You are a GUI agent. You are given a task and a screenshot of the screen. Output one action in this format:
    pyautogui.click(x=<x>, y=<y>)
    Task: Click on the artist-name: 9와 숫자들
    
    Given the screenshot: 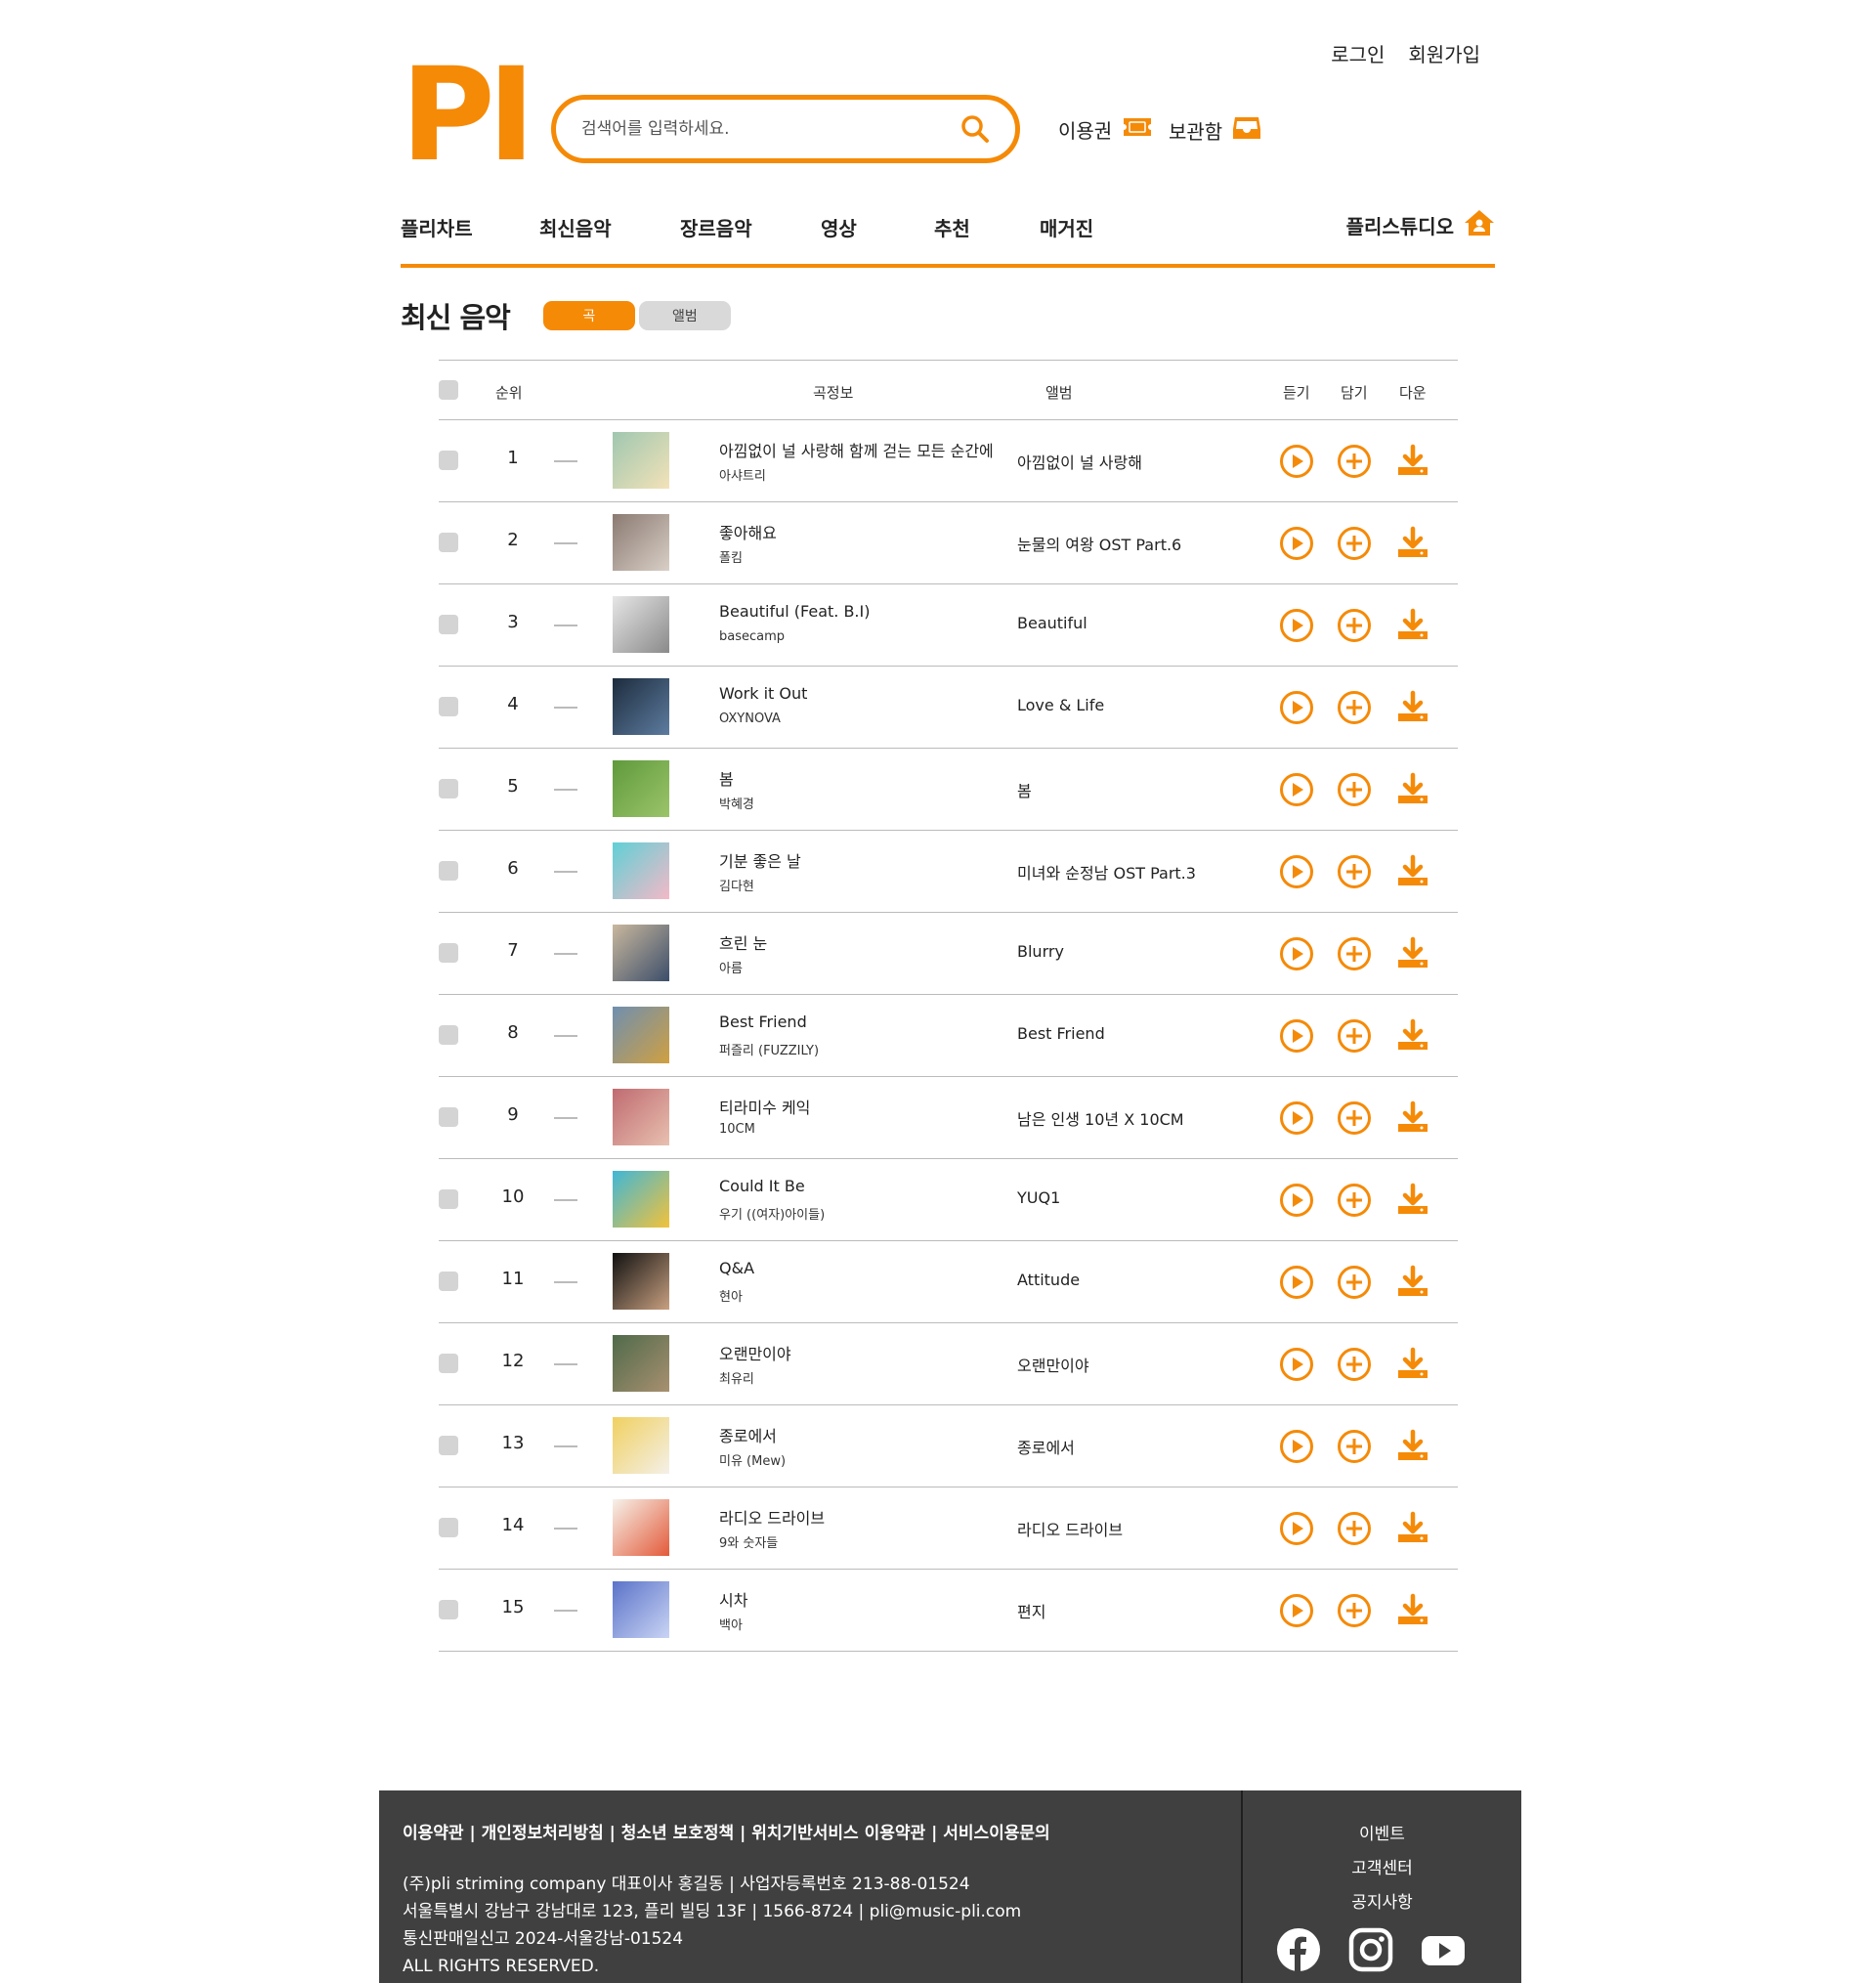 What is the action you would take?
    pyautogui.click(x=748, y=1541)
    